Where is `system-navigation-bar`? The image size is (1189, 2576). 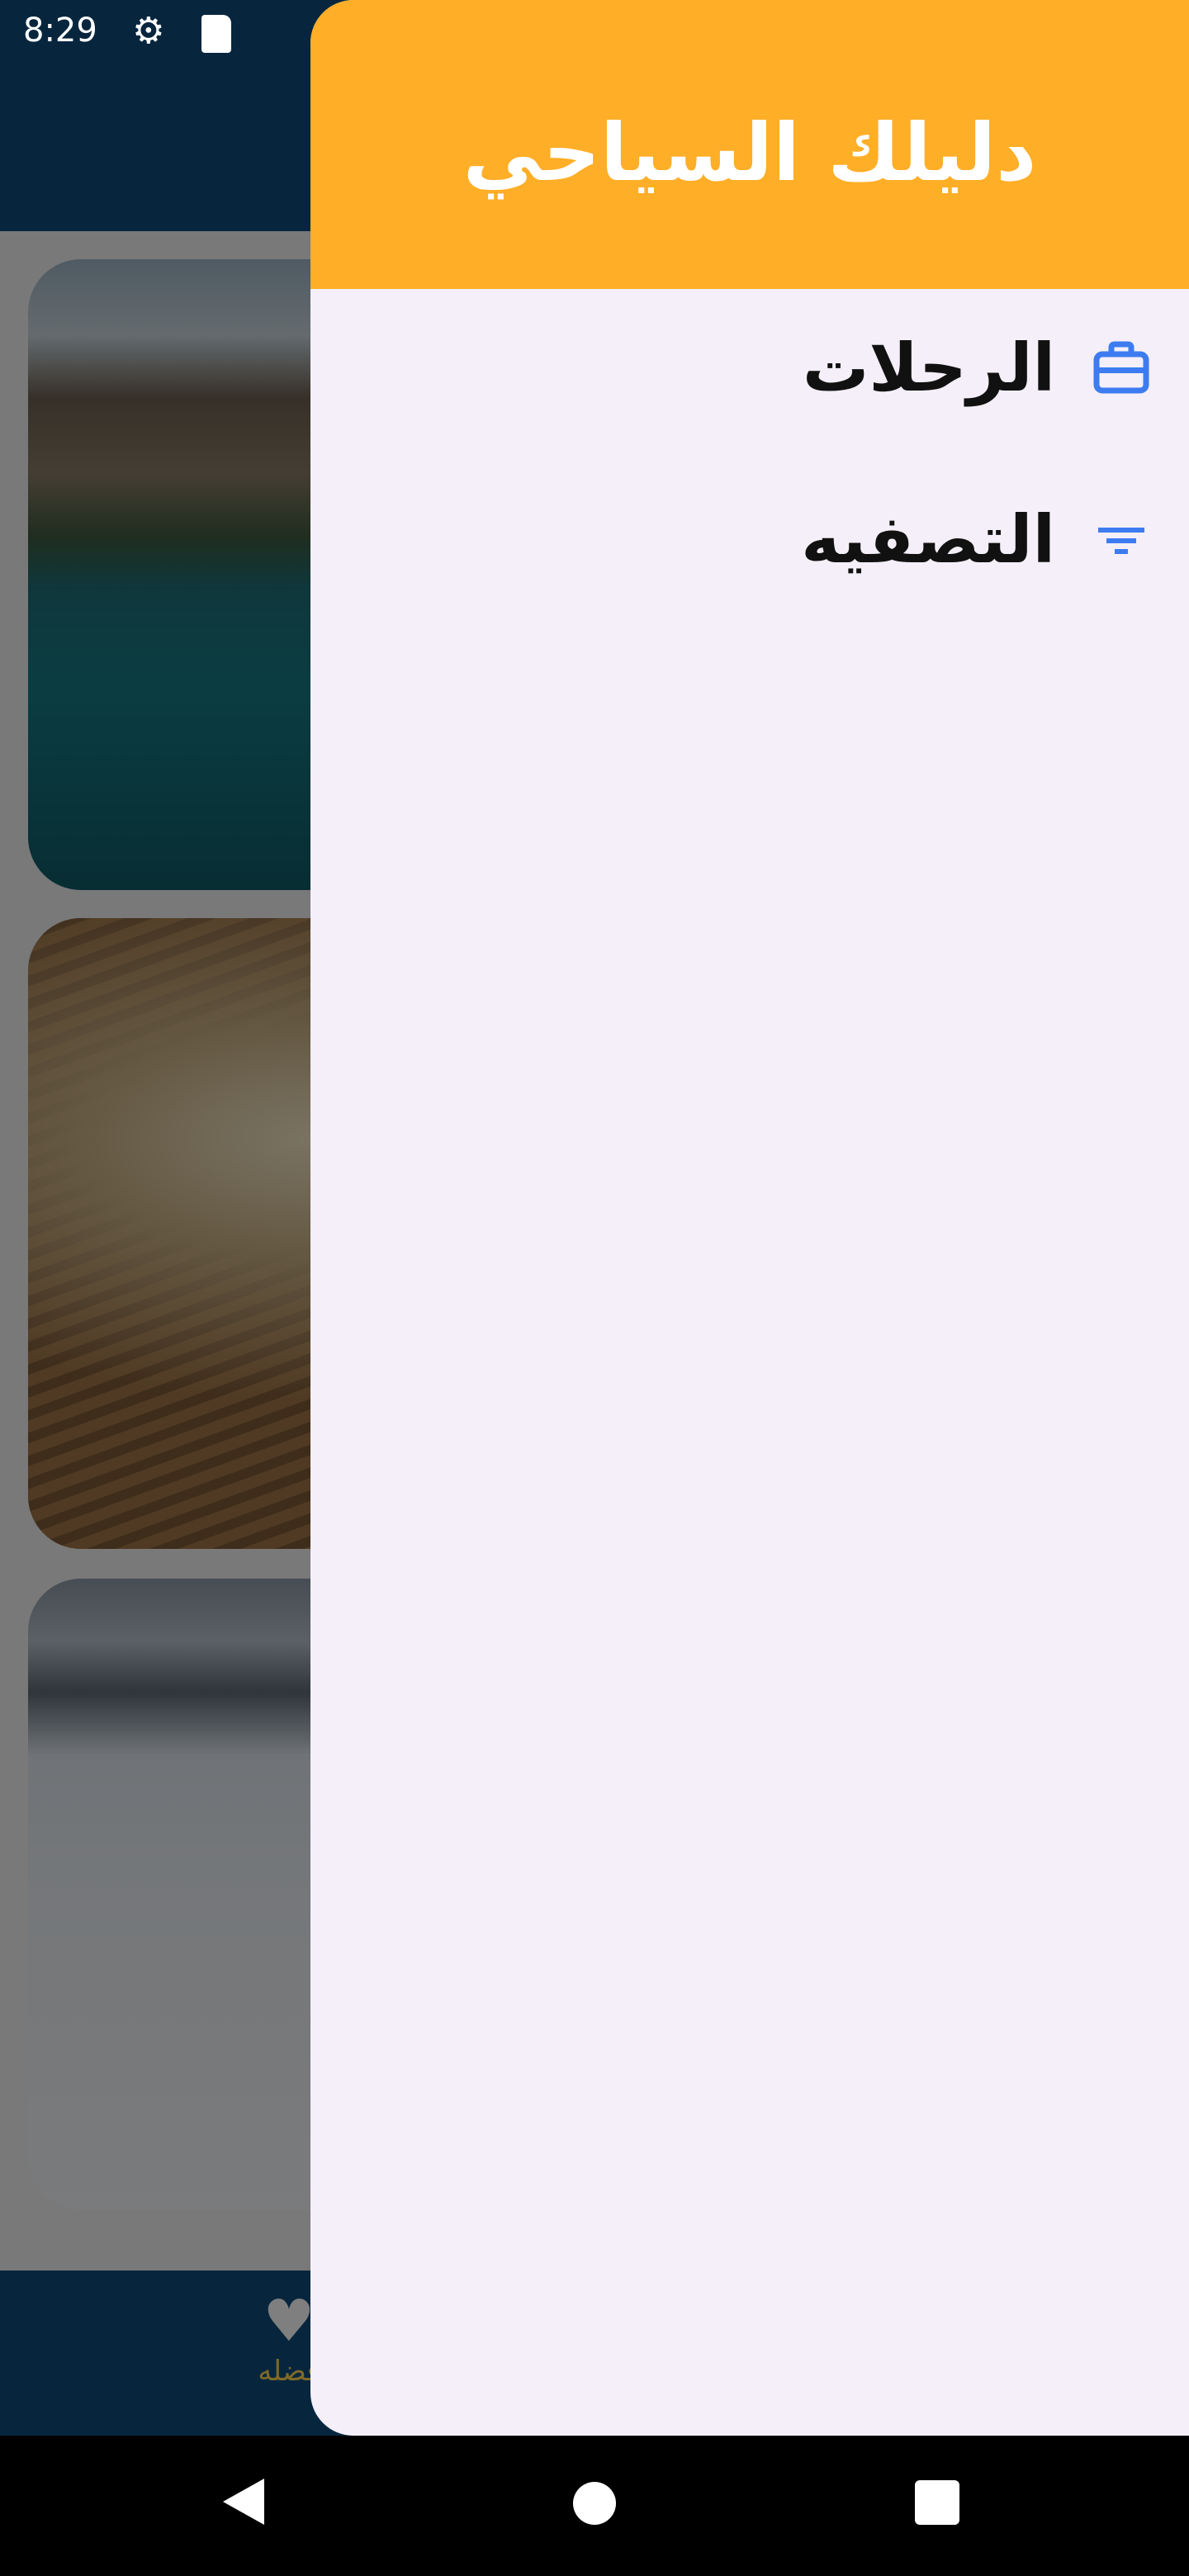
system-navigation-bar is located at coordinates (594, 2506).